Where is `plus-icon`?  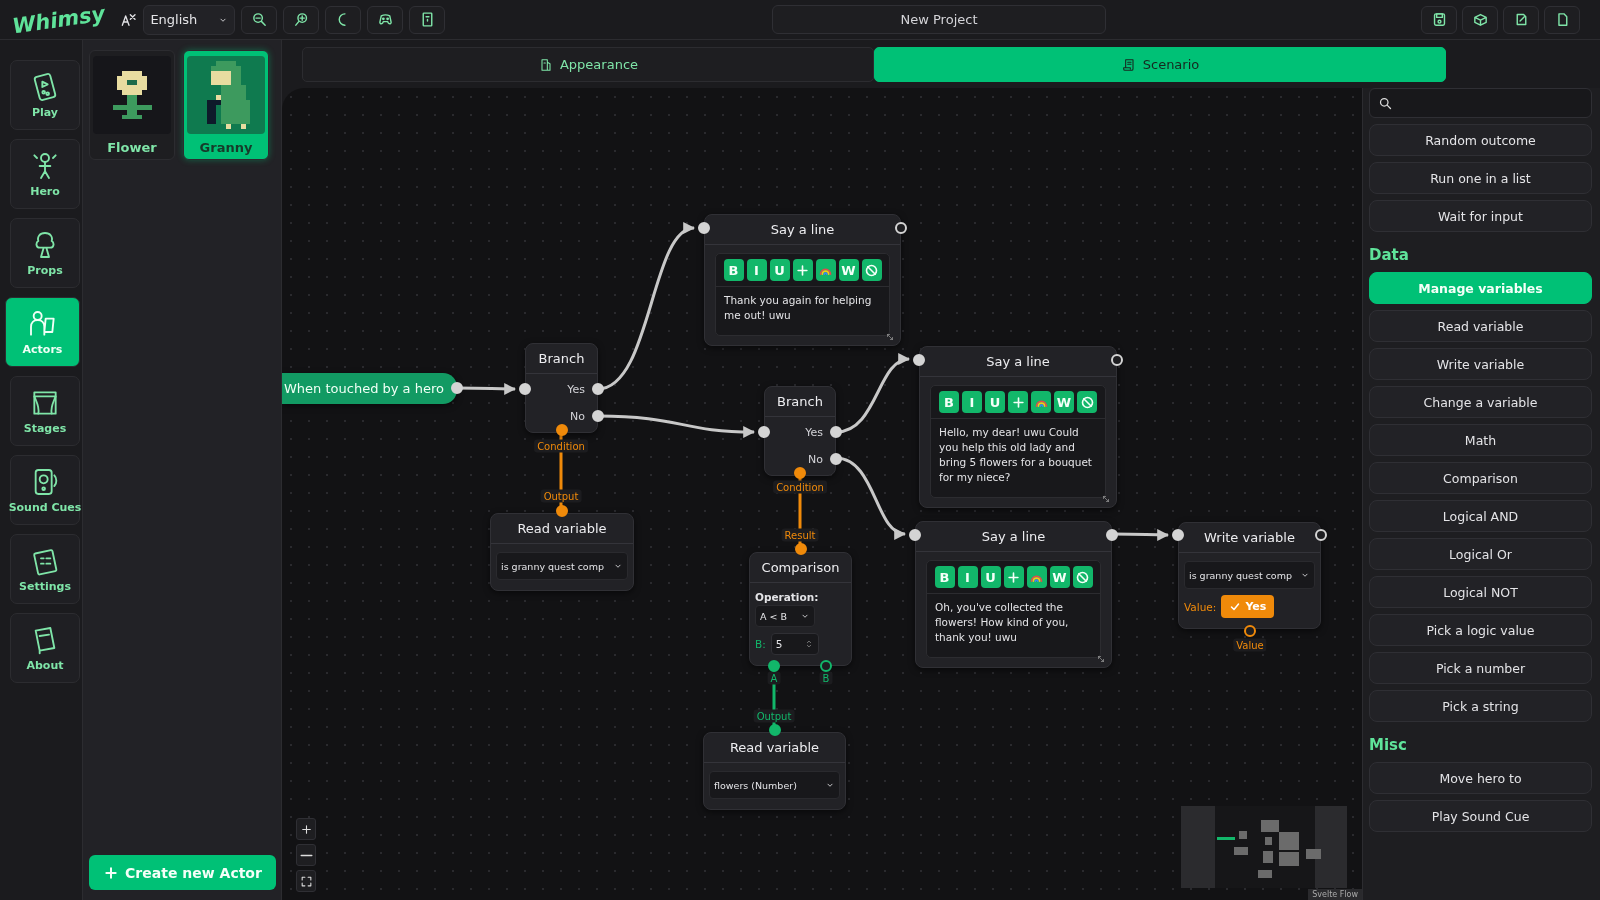 plus-icon is located at coordinates (1018, 402).